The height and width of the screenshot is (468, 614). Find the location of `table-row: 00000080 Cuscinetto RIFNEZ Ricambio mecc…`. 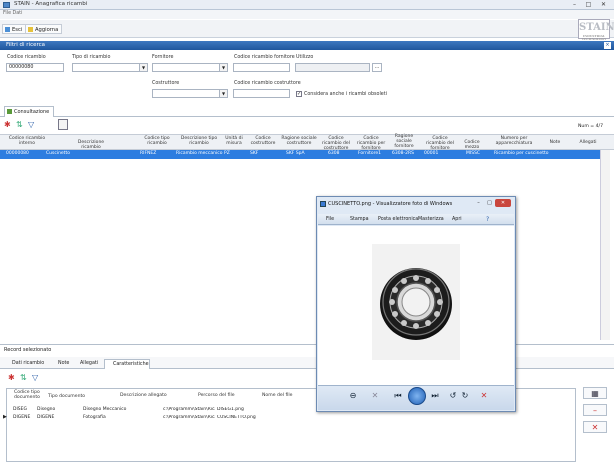

table-row: 00000080 Cuscinetto RIFNEZ Ricambio mecc… is located at coordinates (300, 154).